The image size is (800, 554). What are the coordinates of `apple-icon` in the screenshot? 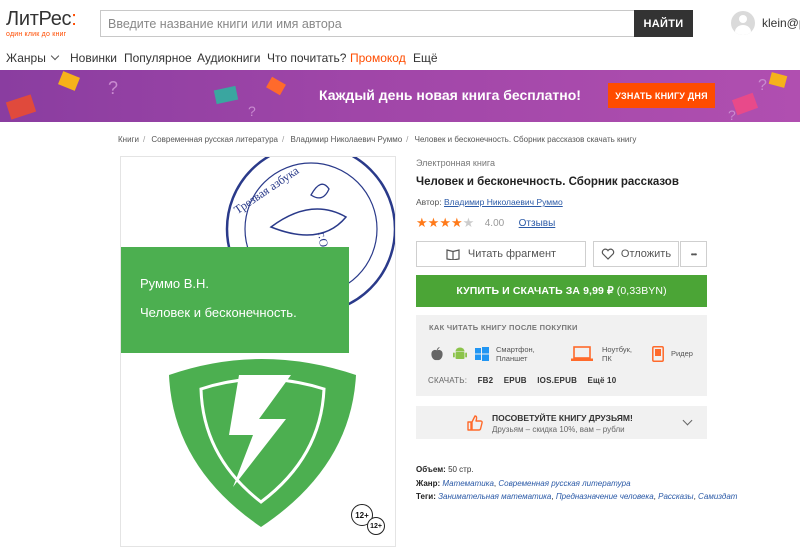 It's located at (437, 354).